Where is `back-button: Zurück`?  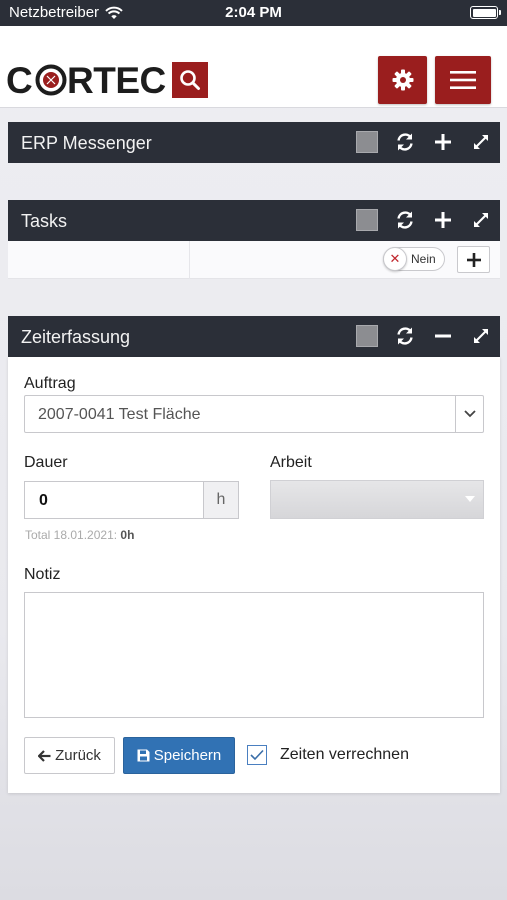 back-button: Zurück is located at coordinates (69, 755).